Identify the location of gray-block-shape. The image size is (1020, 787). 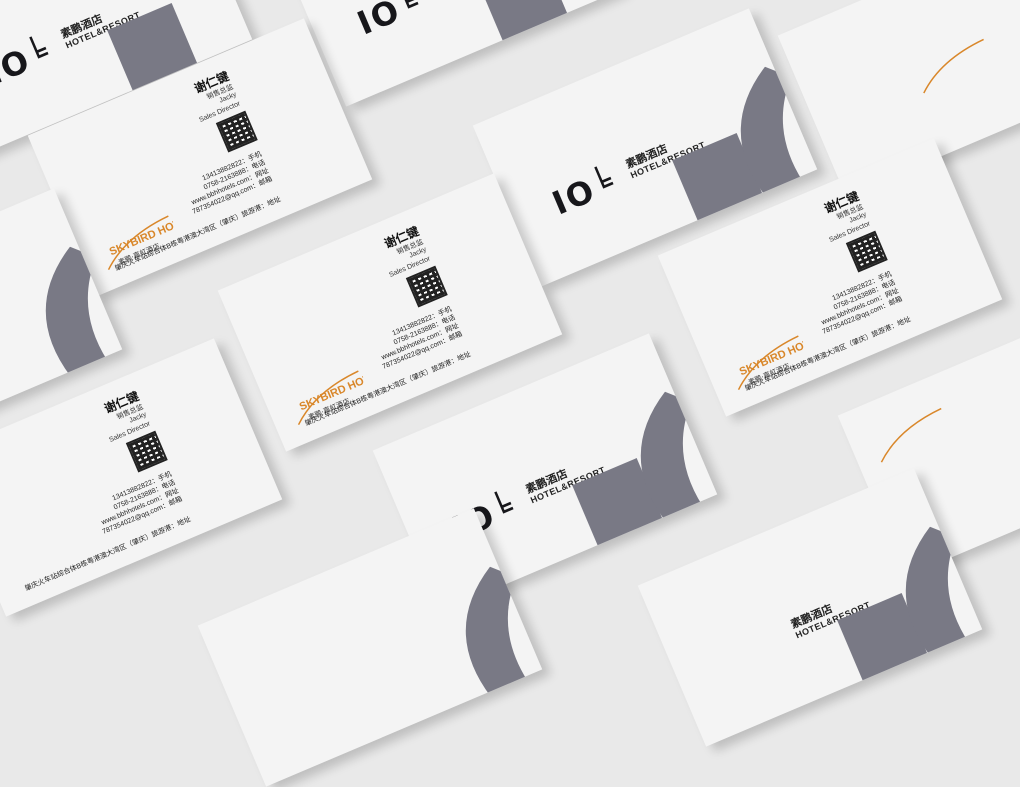
(523, 22).